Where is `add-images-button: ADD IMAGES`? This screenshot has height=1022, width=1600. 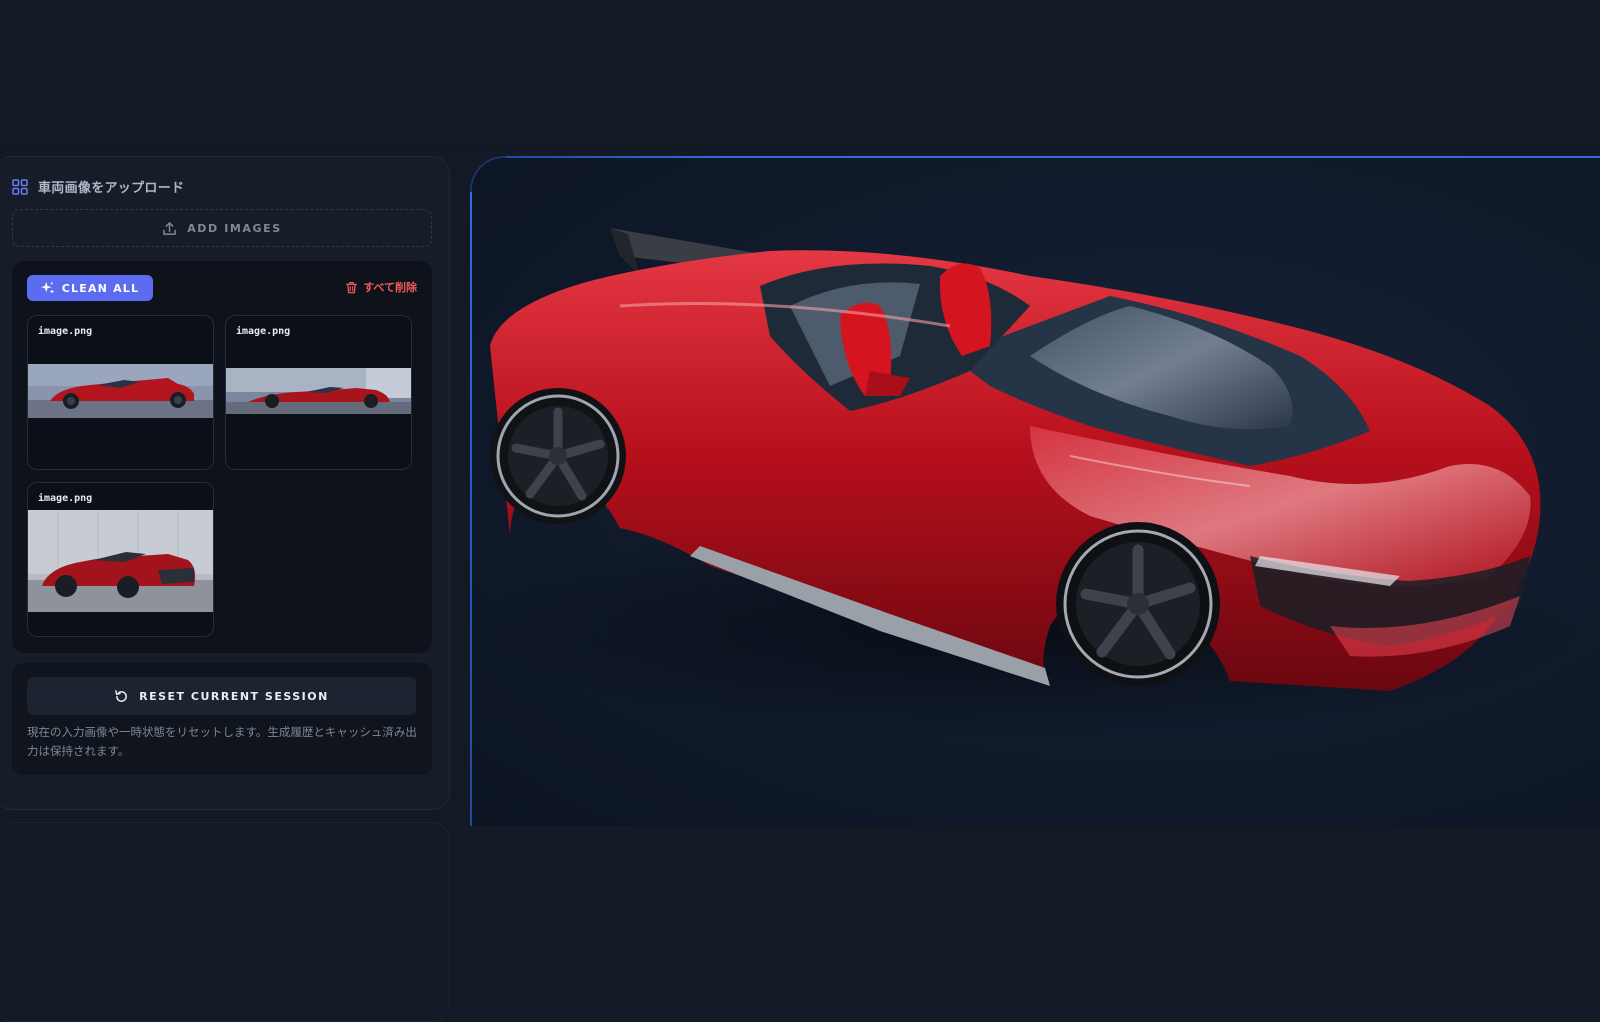
add-images-button: ADD IMAGES is located at coordinates (222, 228).